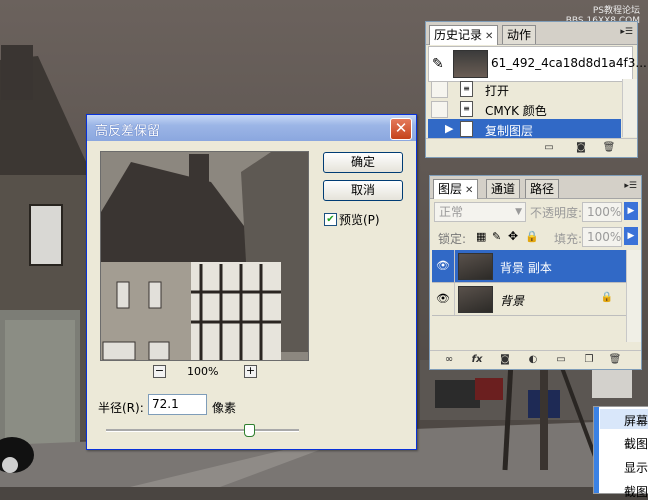 This screenshot has width=648, height=500. What do you see at coordinates (202, 430) in the screenshot?
I see `radius-slider-track` at bounding box center [202, 430].